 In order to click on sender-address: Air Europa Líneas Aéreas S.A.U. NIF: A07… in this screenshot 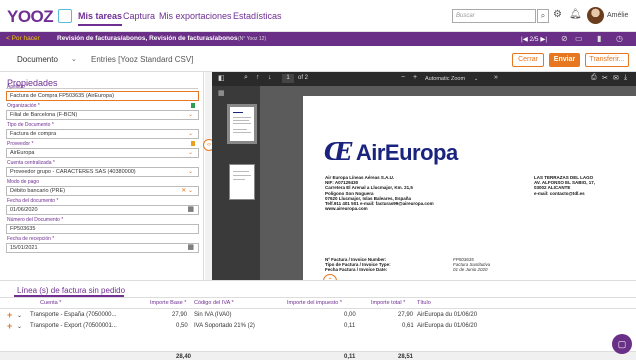, I will do `click(379, 193)`.